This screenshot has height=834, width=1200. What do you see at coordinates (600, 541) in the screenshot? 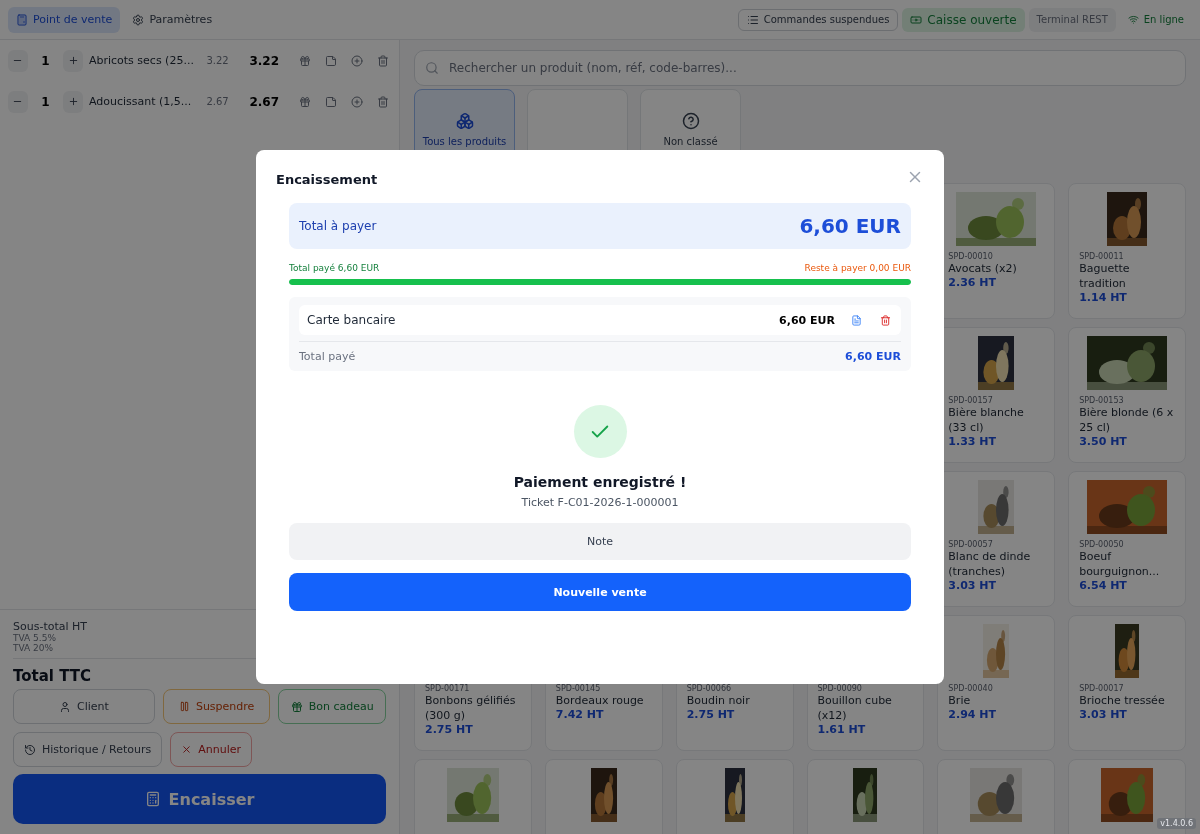
I see `note-button: Note` at bounding box center [600, 541].